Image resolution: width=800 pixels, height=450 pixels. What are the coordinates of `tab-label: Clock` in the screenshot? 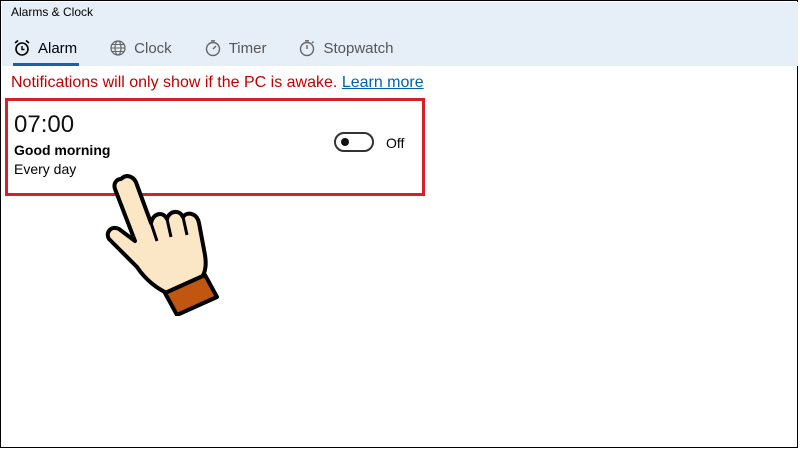 It's located at (153, 48).